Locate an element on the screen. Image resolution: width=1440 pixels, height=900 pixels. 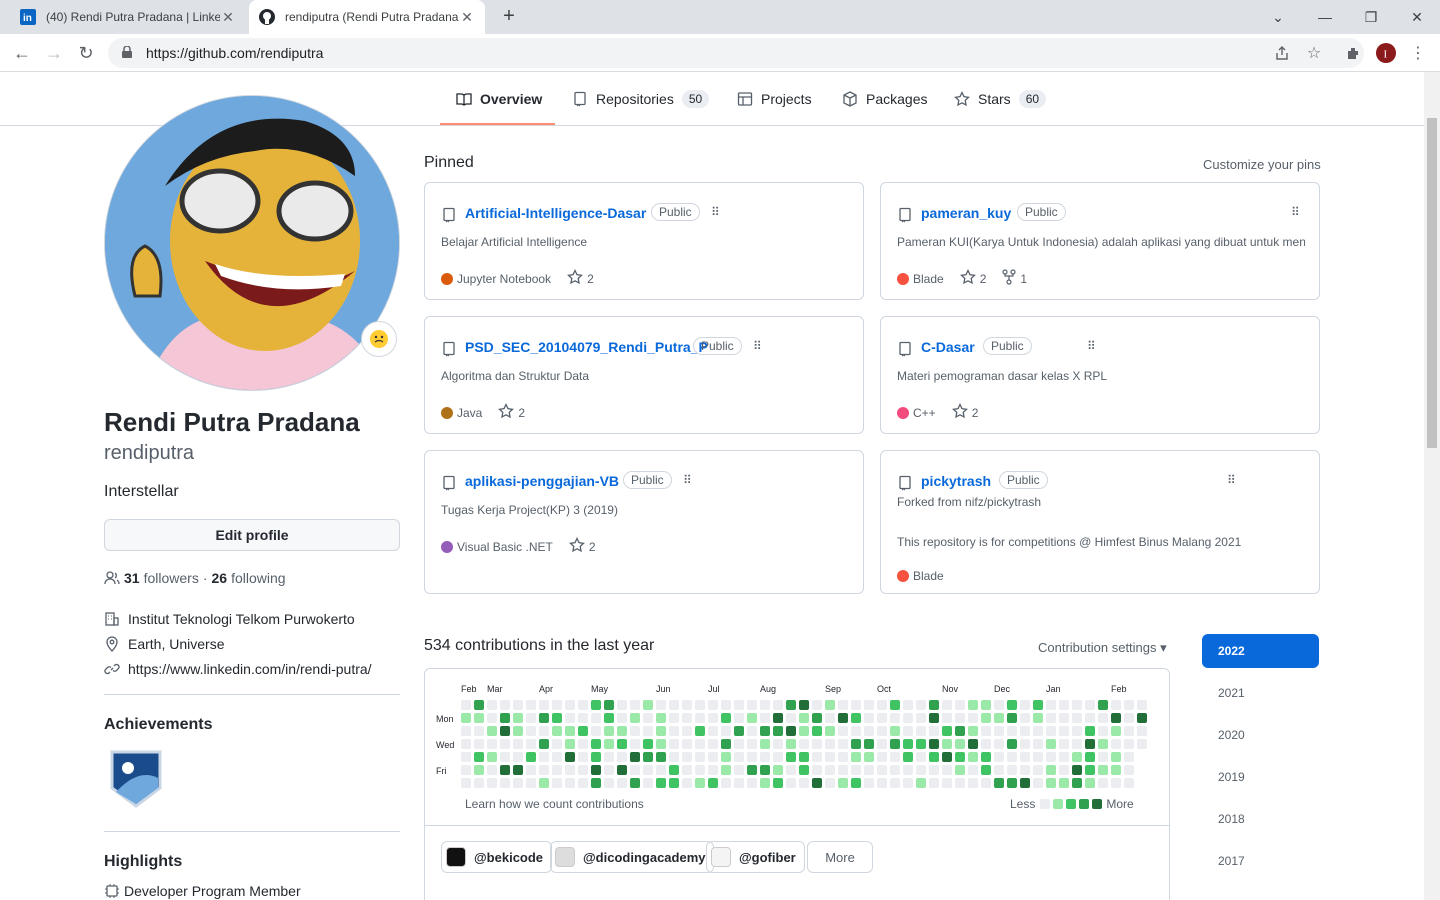
minimize-icon: — is located at coordinates (1325, 17).